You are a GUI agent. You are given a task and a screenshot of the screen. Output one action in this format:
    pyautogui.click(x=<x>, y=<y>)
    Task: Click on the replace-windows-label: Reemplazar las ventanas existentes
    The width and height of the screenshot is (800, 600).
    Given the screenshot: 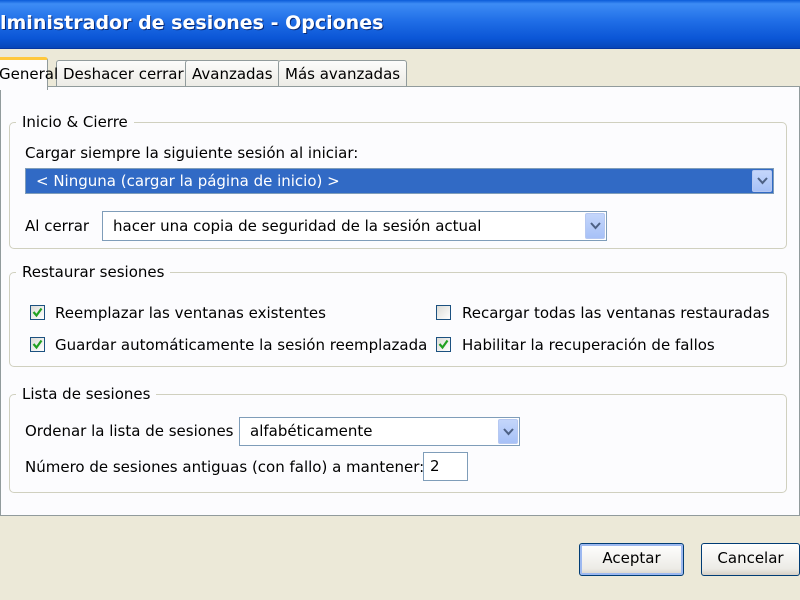 What is the action you would take?
    pyautogui.click(x=190, y=313)
    